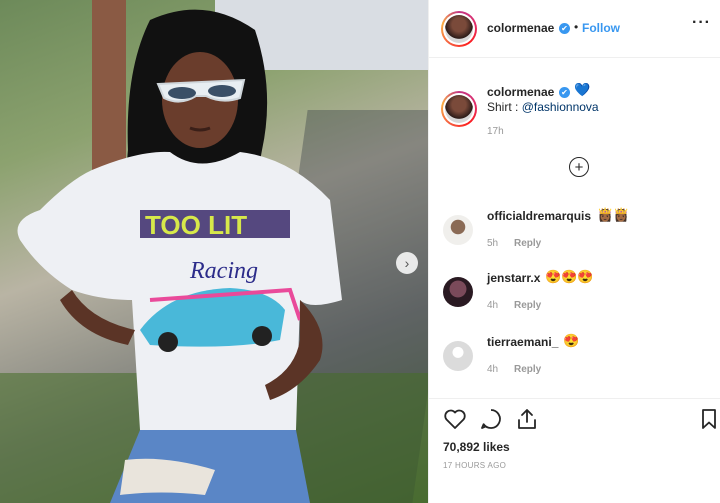  What do you see at coordinates (520, 92) in the screenshot?
I see `caption-username: colormenae` at bounding box center [520, 92].